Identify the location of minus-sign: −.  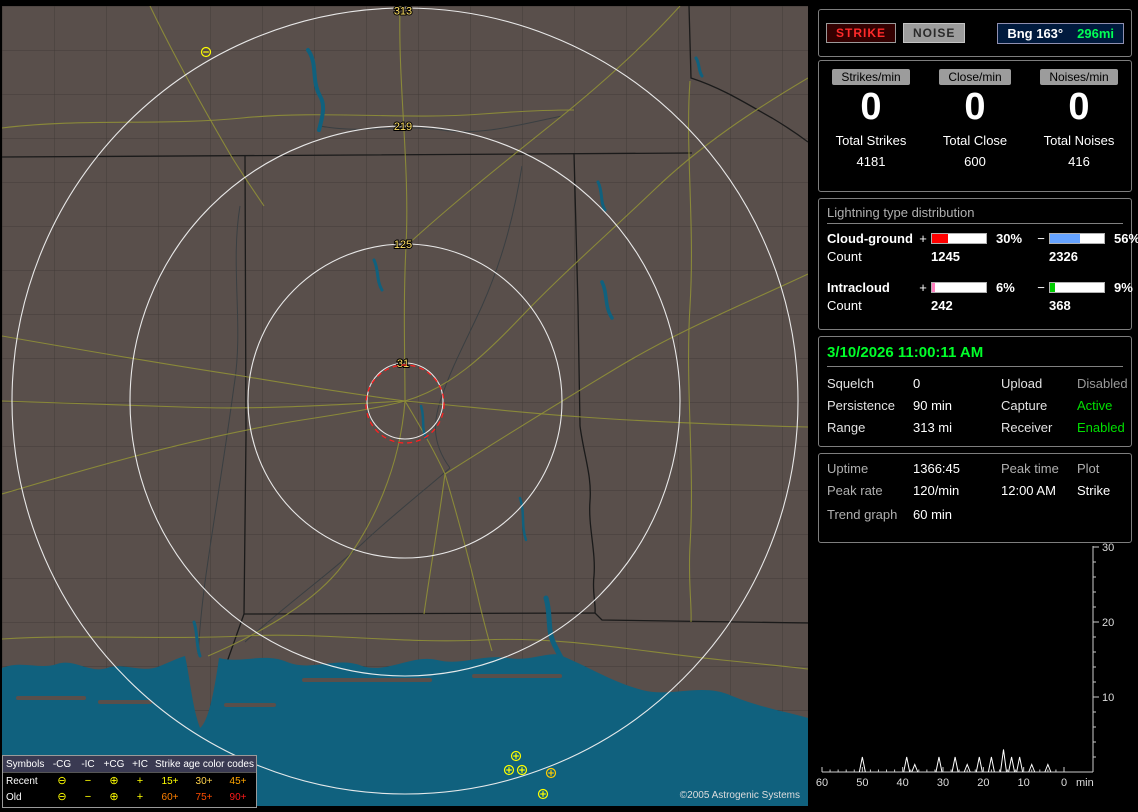
(1041, 238).